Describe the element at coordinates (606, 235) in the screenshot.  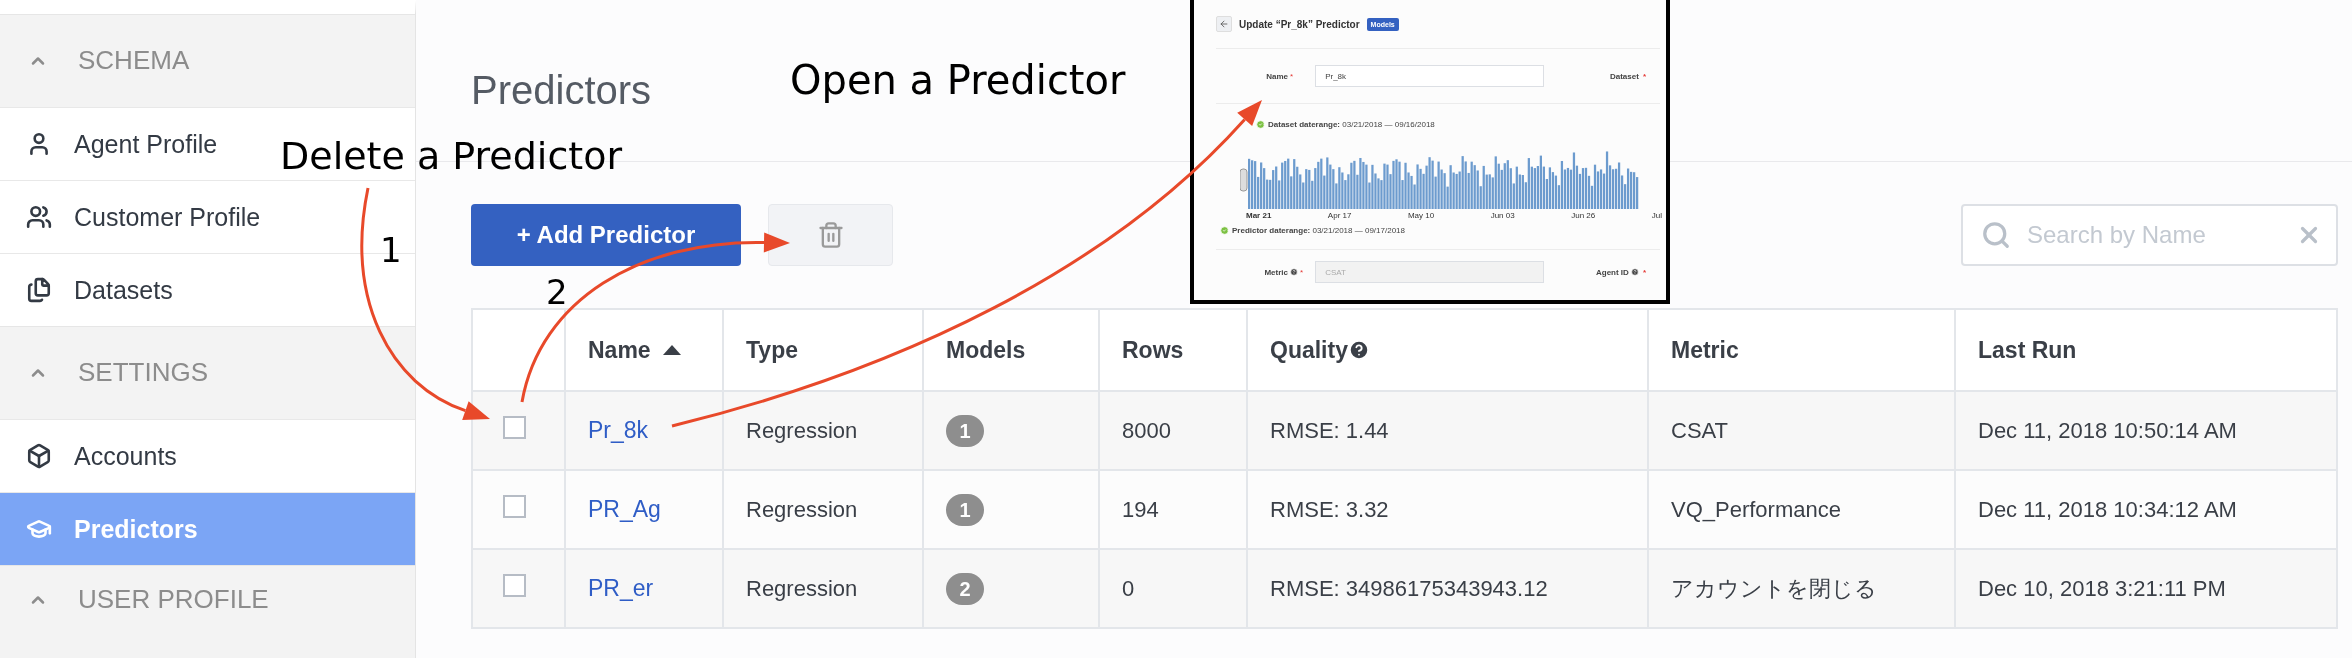
I see `add-predictor-button: + Add Predictor` at that location.